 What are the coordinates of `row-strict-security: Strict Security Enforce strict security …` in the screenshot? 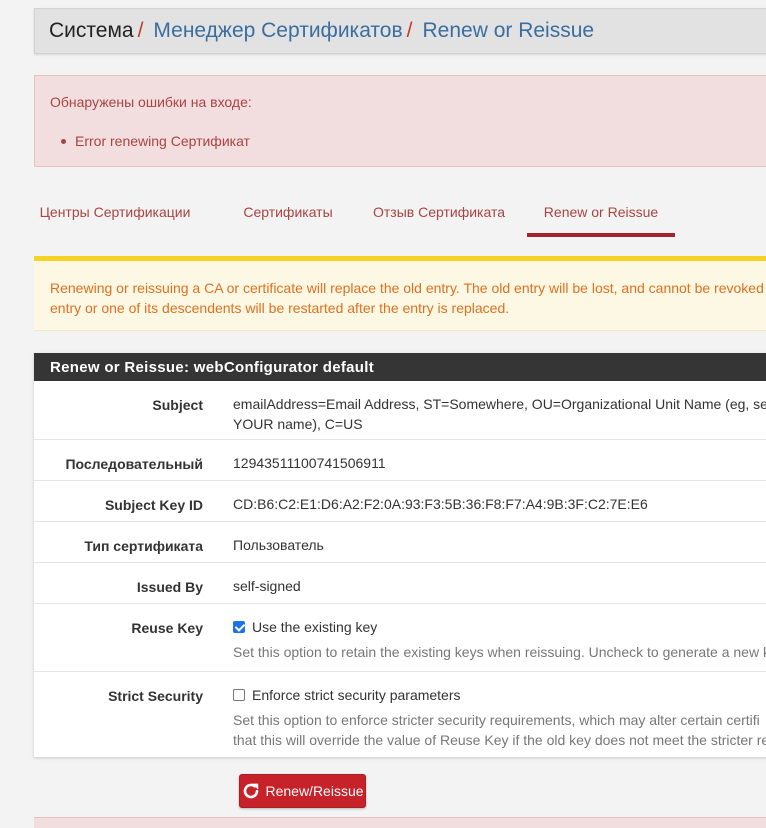 It's located at (400, 716).